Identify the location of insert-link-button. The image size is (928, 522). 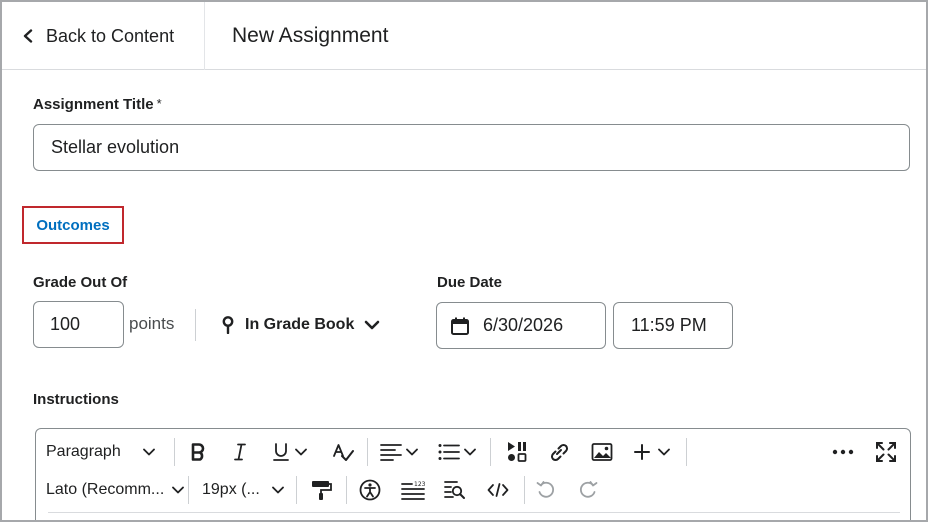
(559, 452).